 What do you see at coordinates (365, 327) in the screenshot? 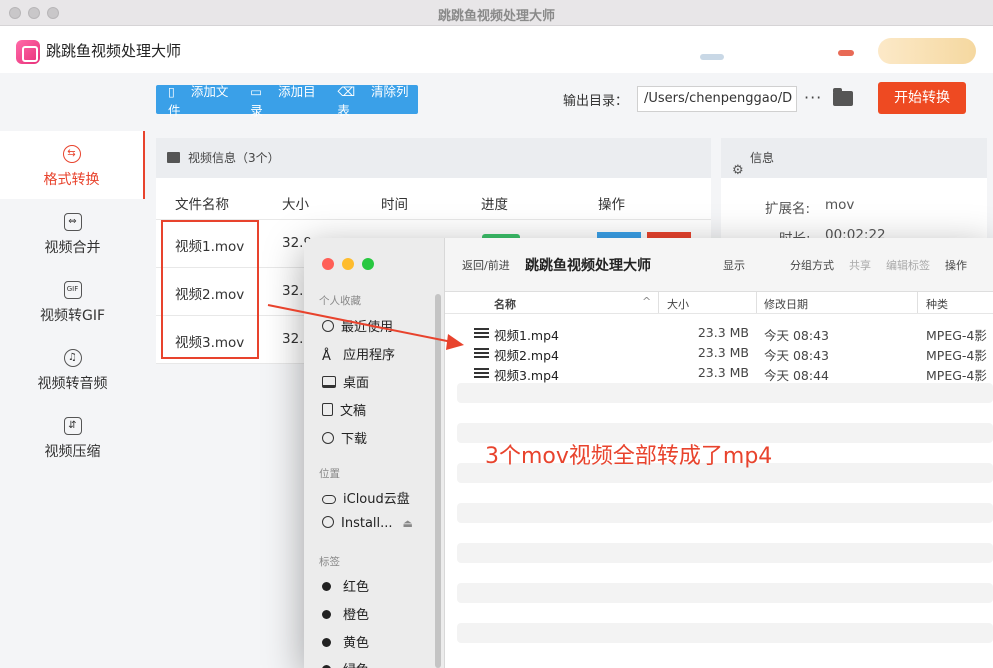
I see `annotation-arrow` at bounding box center [365, 327].